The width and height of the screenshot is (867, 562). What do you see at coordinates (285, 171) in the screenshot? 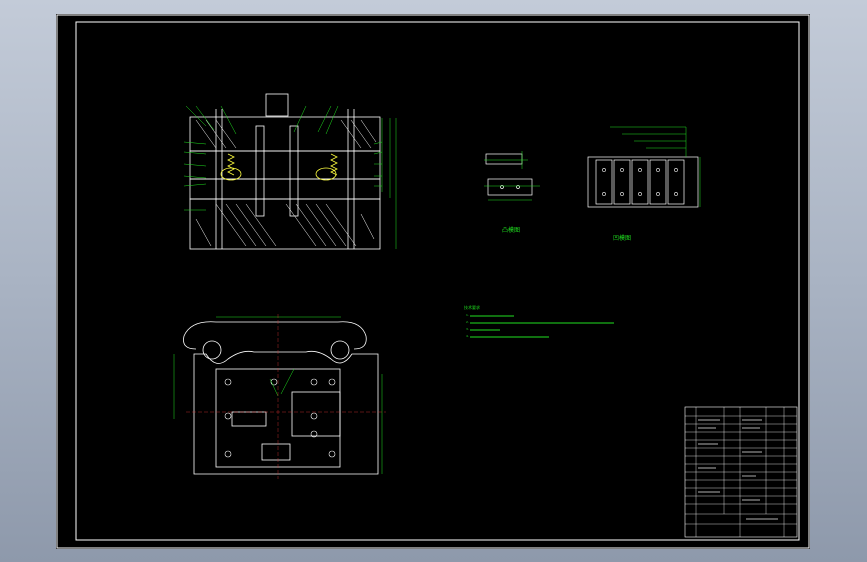
I see `assembly-section-view` at bounding box center [285, 171].